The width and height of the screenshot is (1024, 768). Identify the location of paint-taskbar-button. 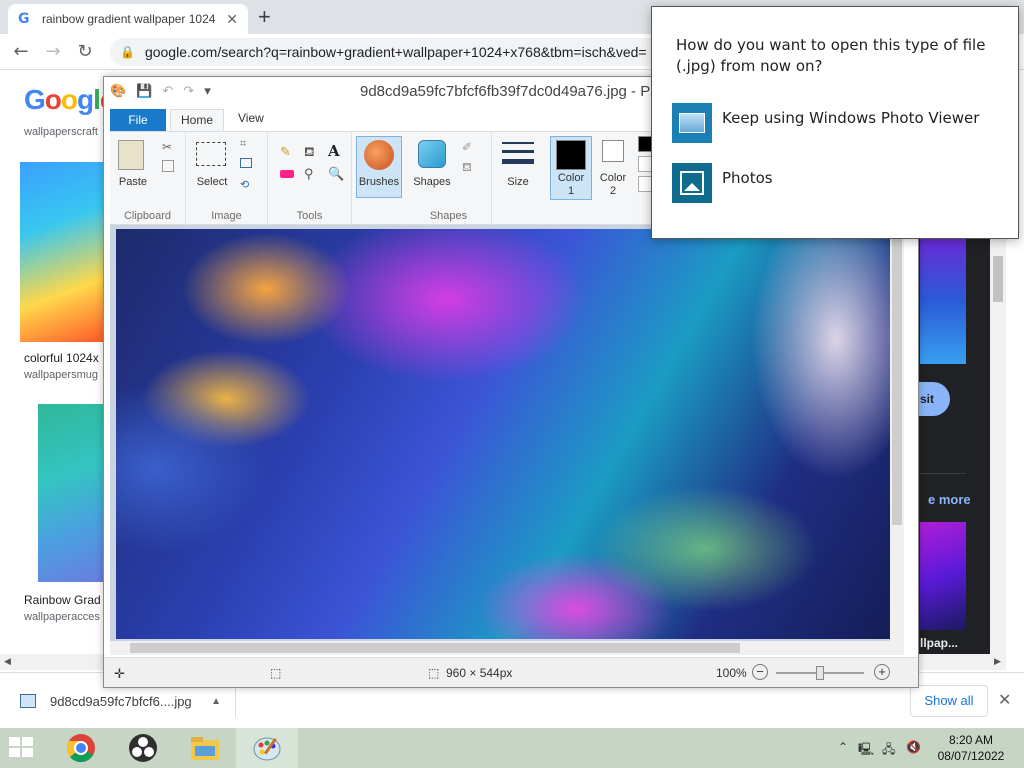
(267, 748).